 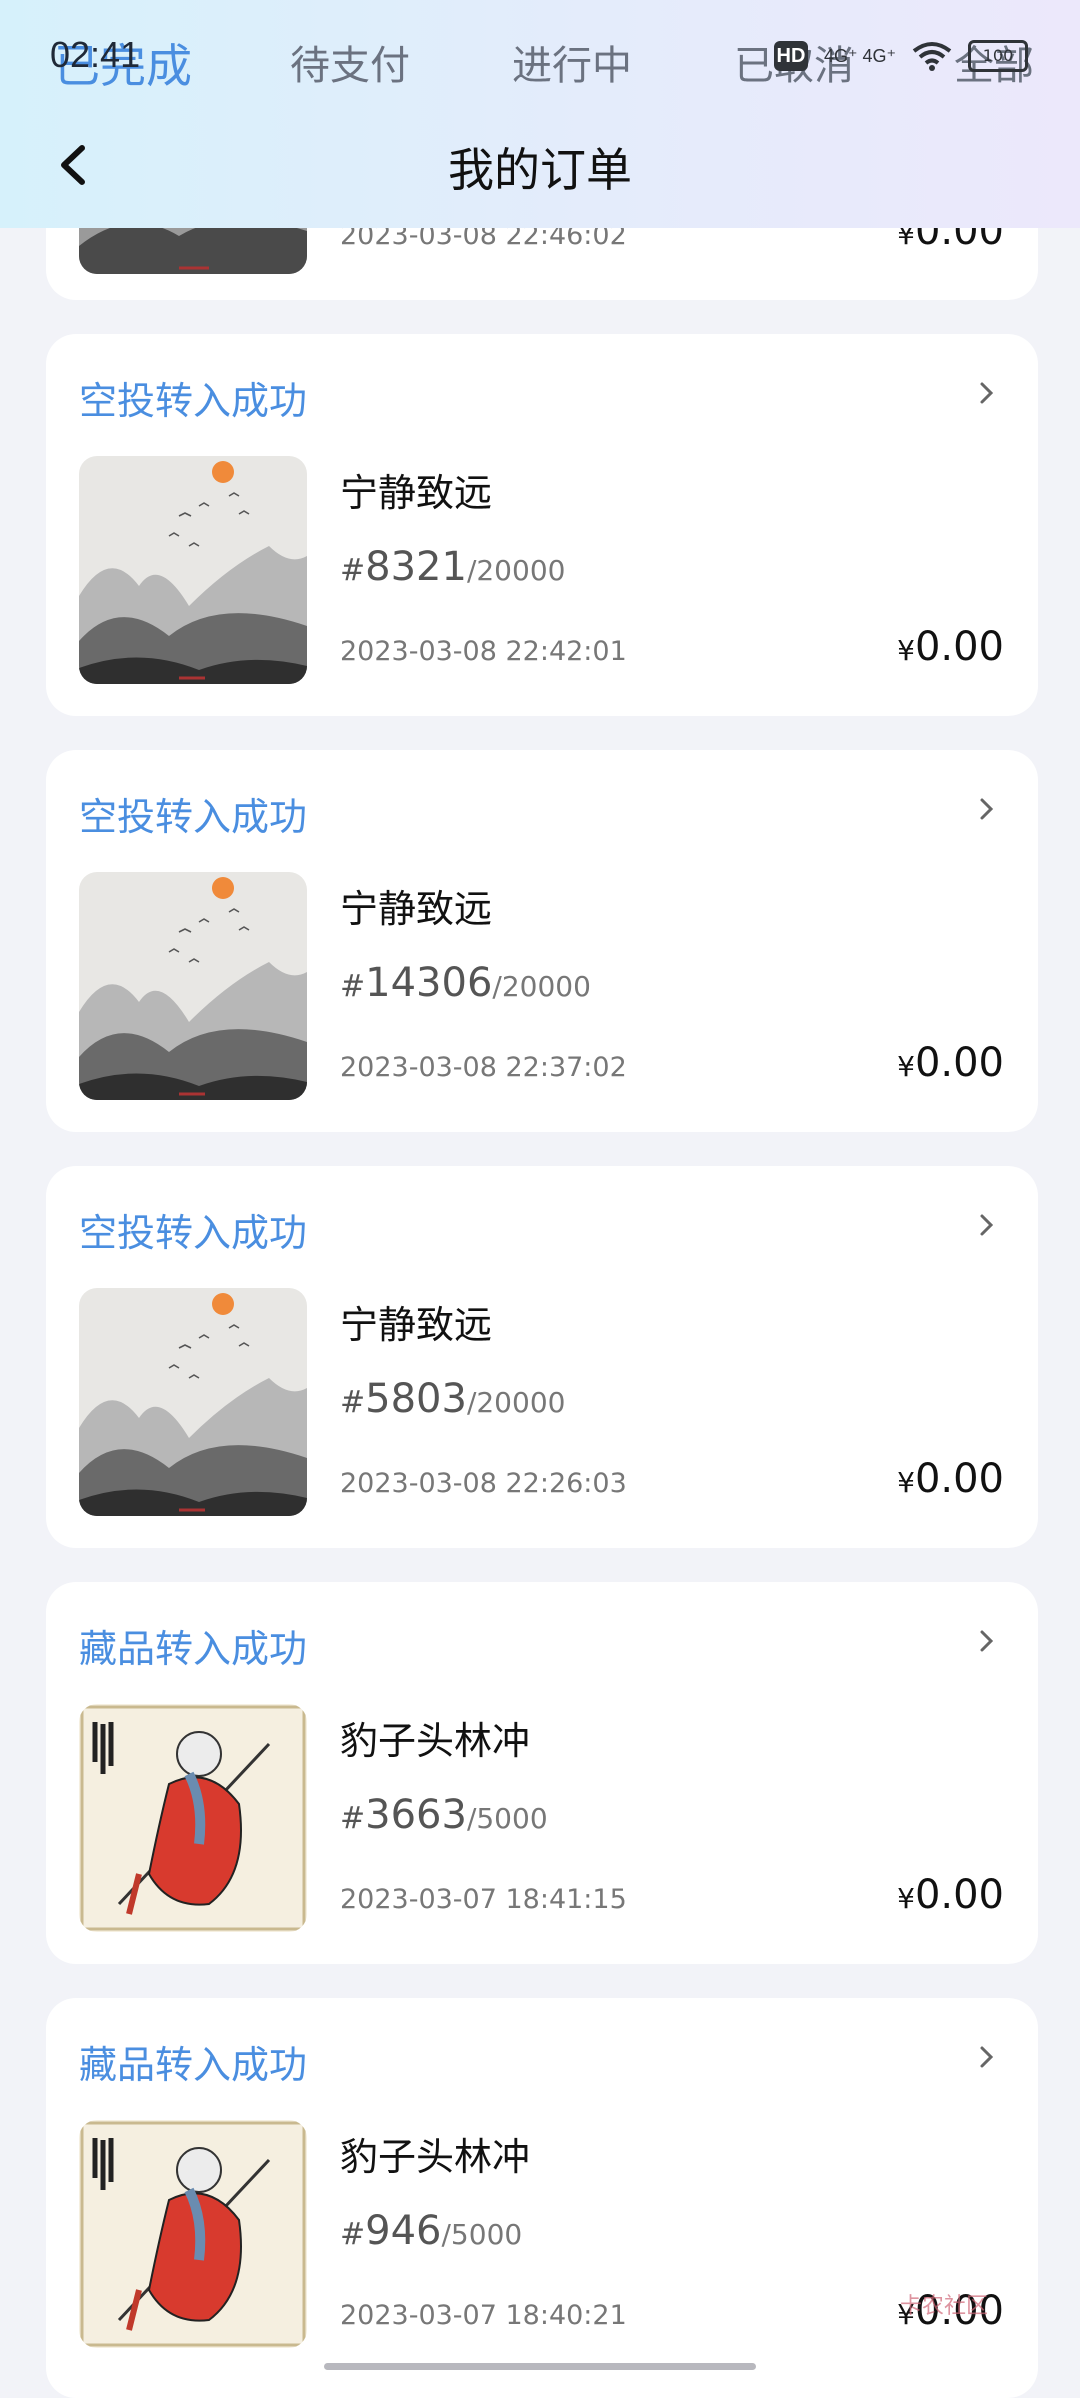 I want to click on page-title: 我的订单, so click(x=540, y=170).